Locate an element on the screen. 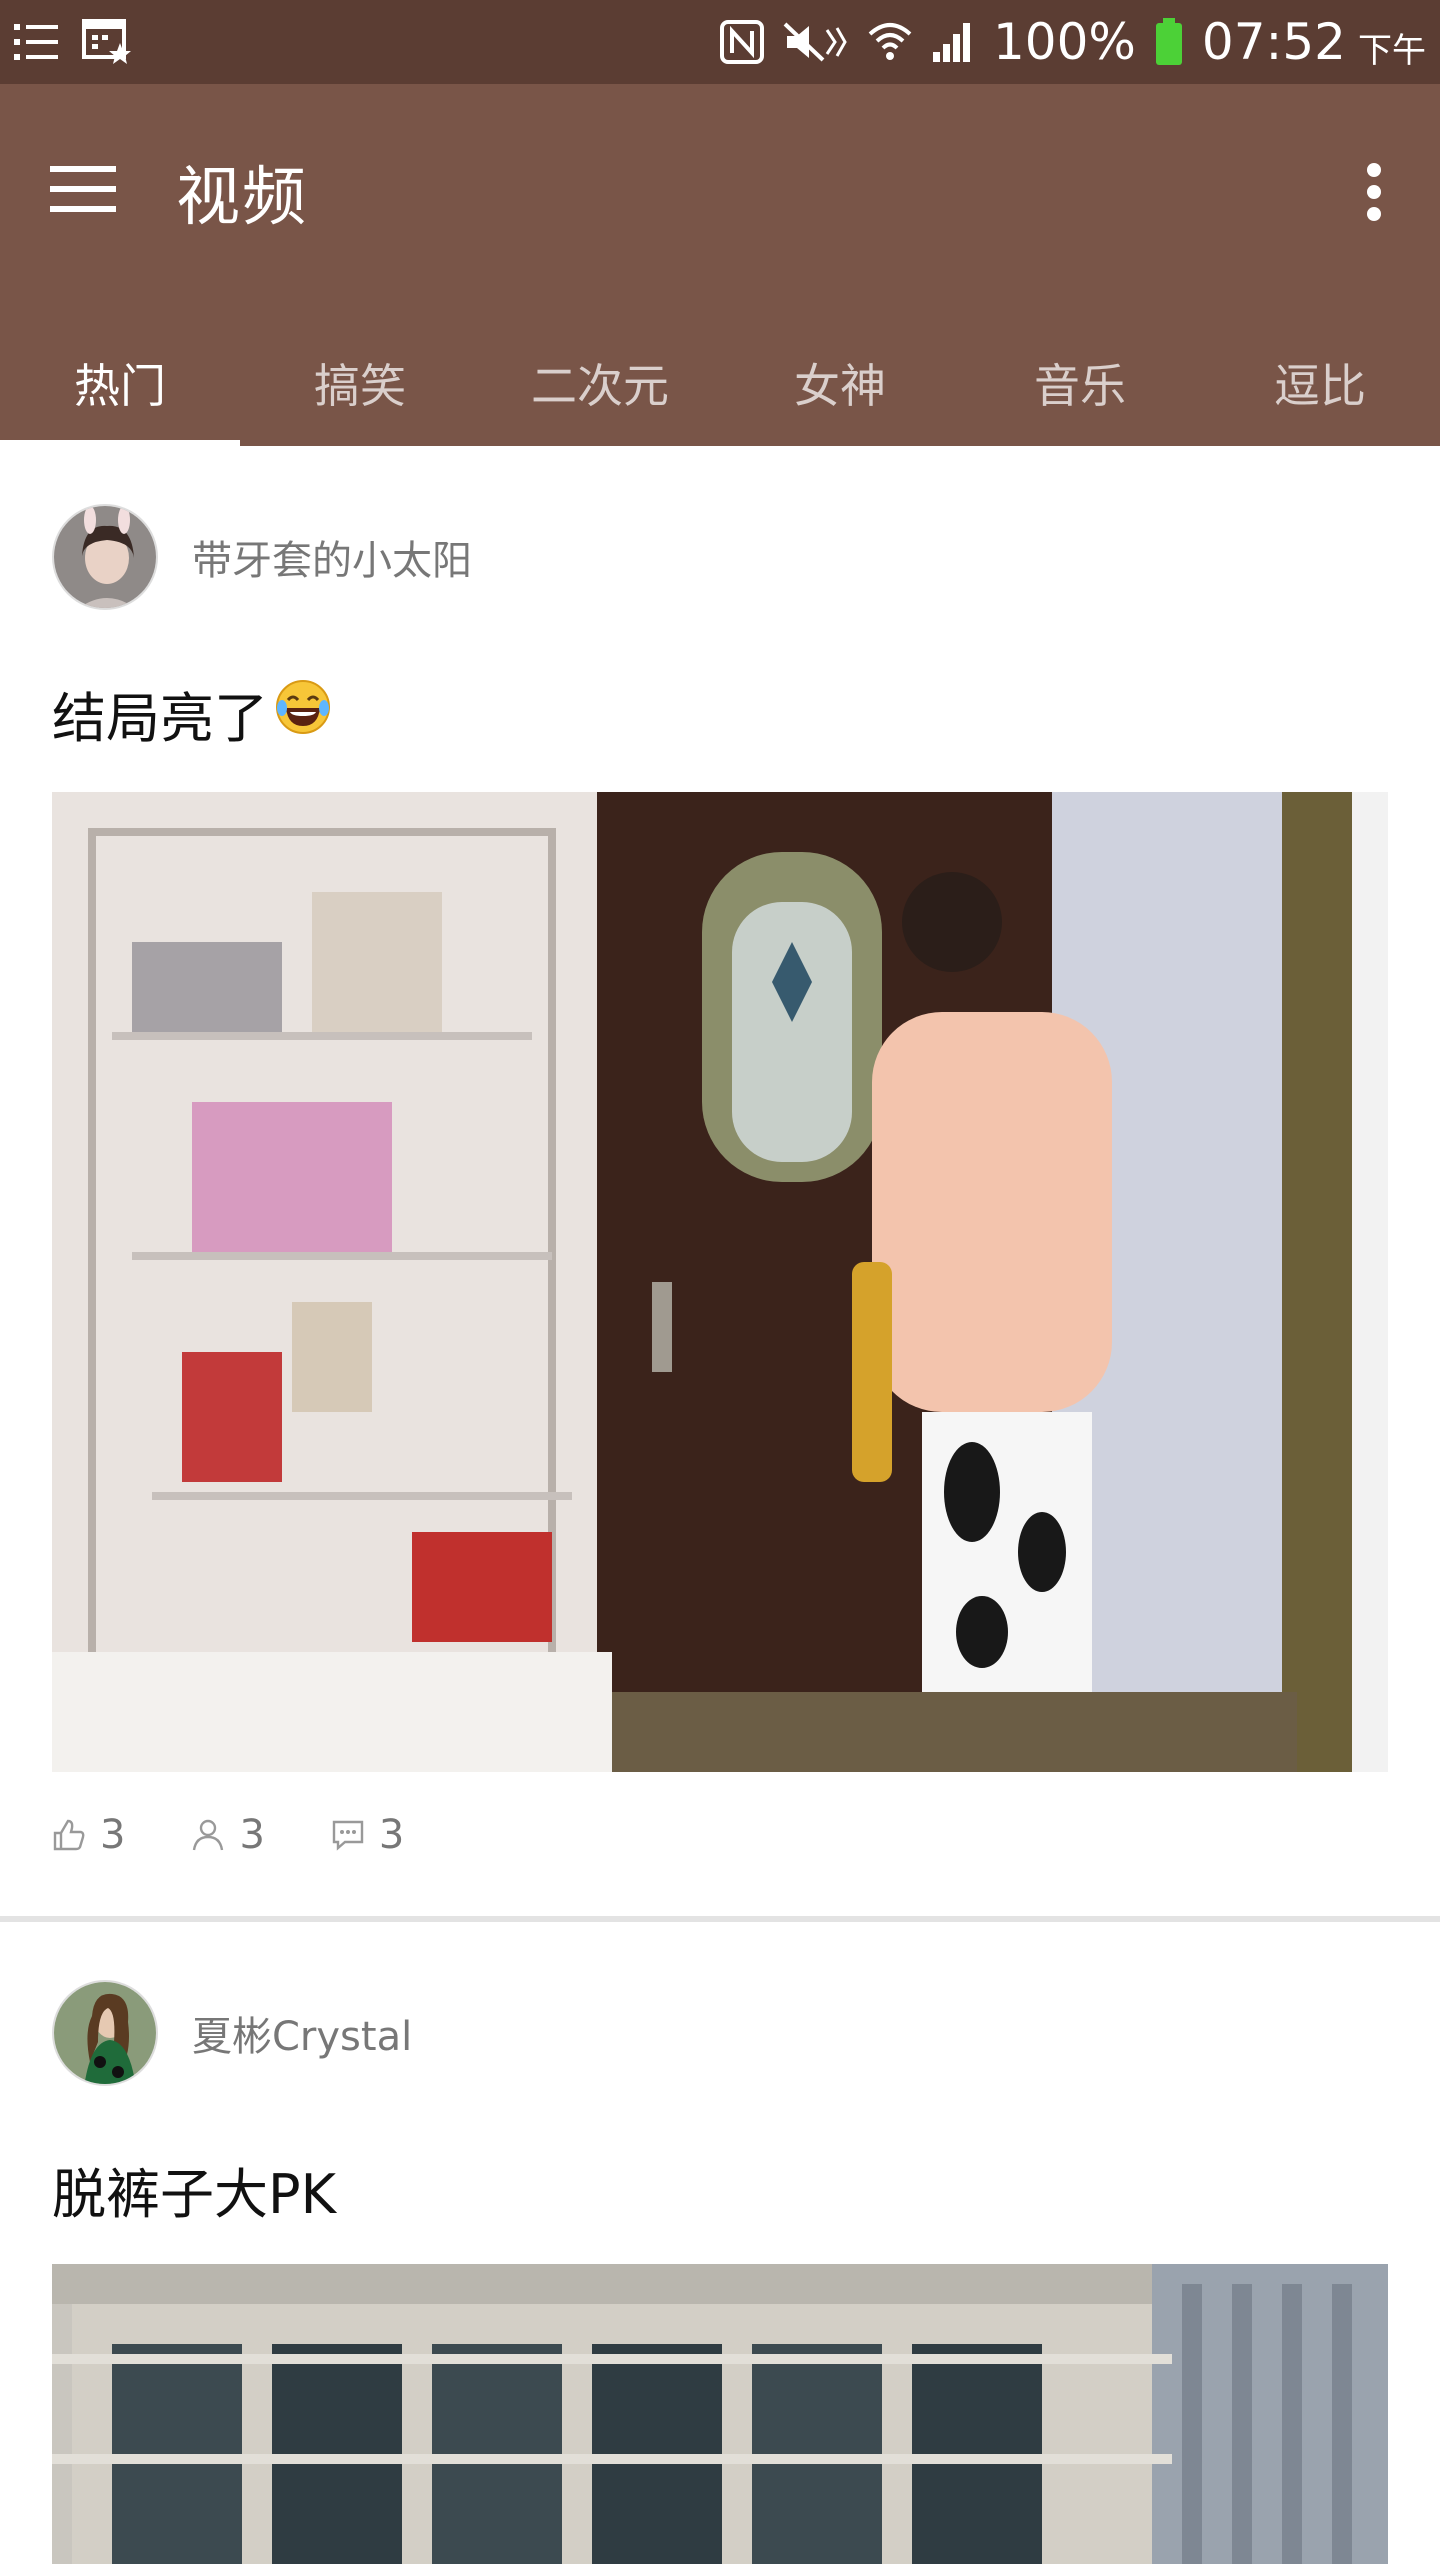 This screenshot has height=2564, width=1440. signal-icon is located at coordinates (953, 42).